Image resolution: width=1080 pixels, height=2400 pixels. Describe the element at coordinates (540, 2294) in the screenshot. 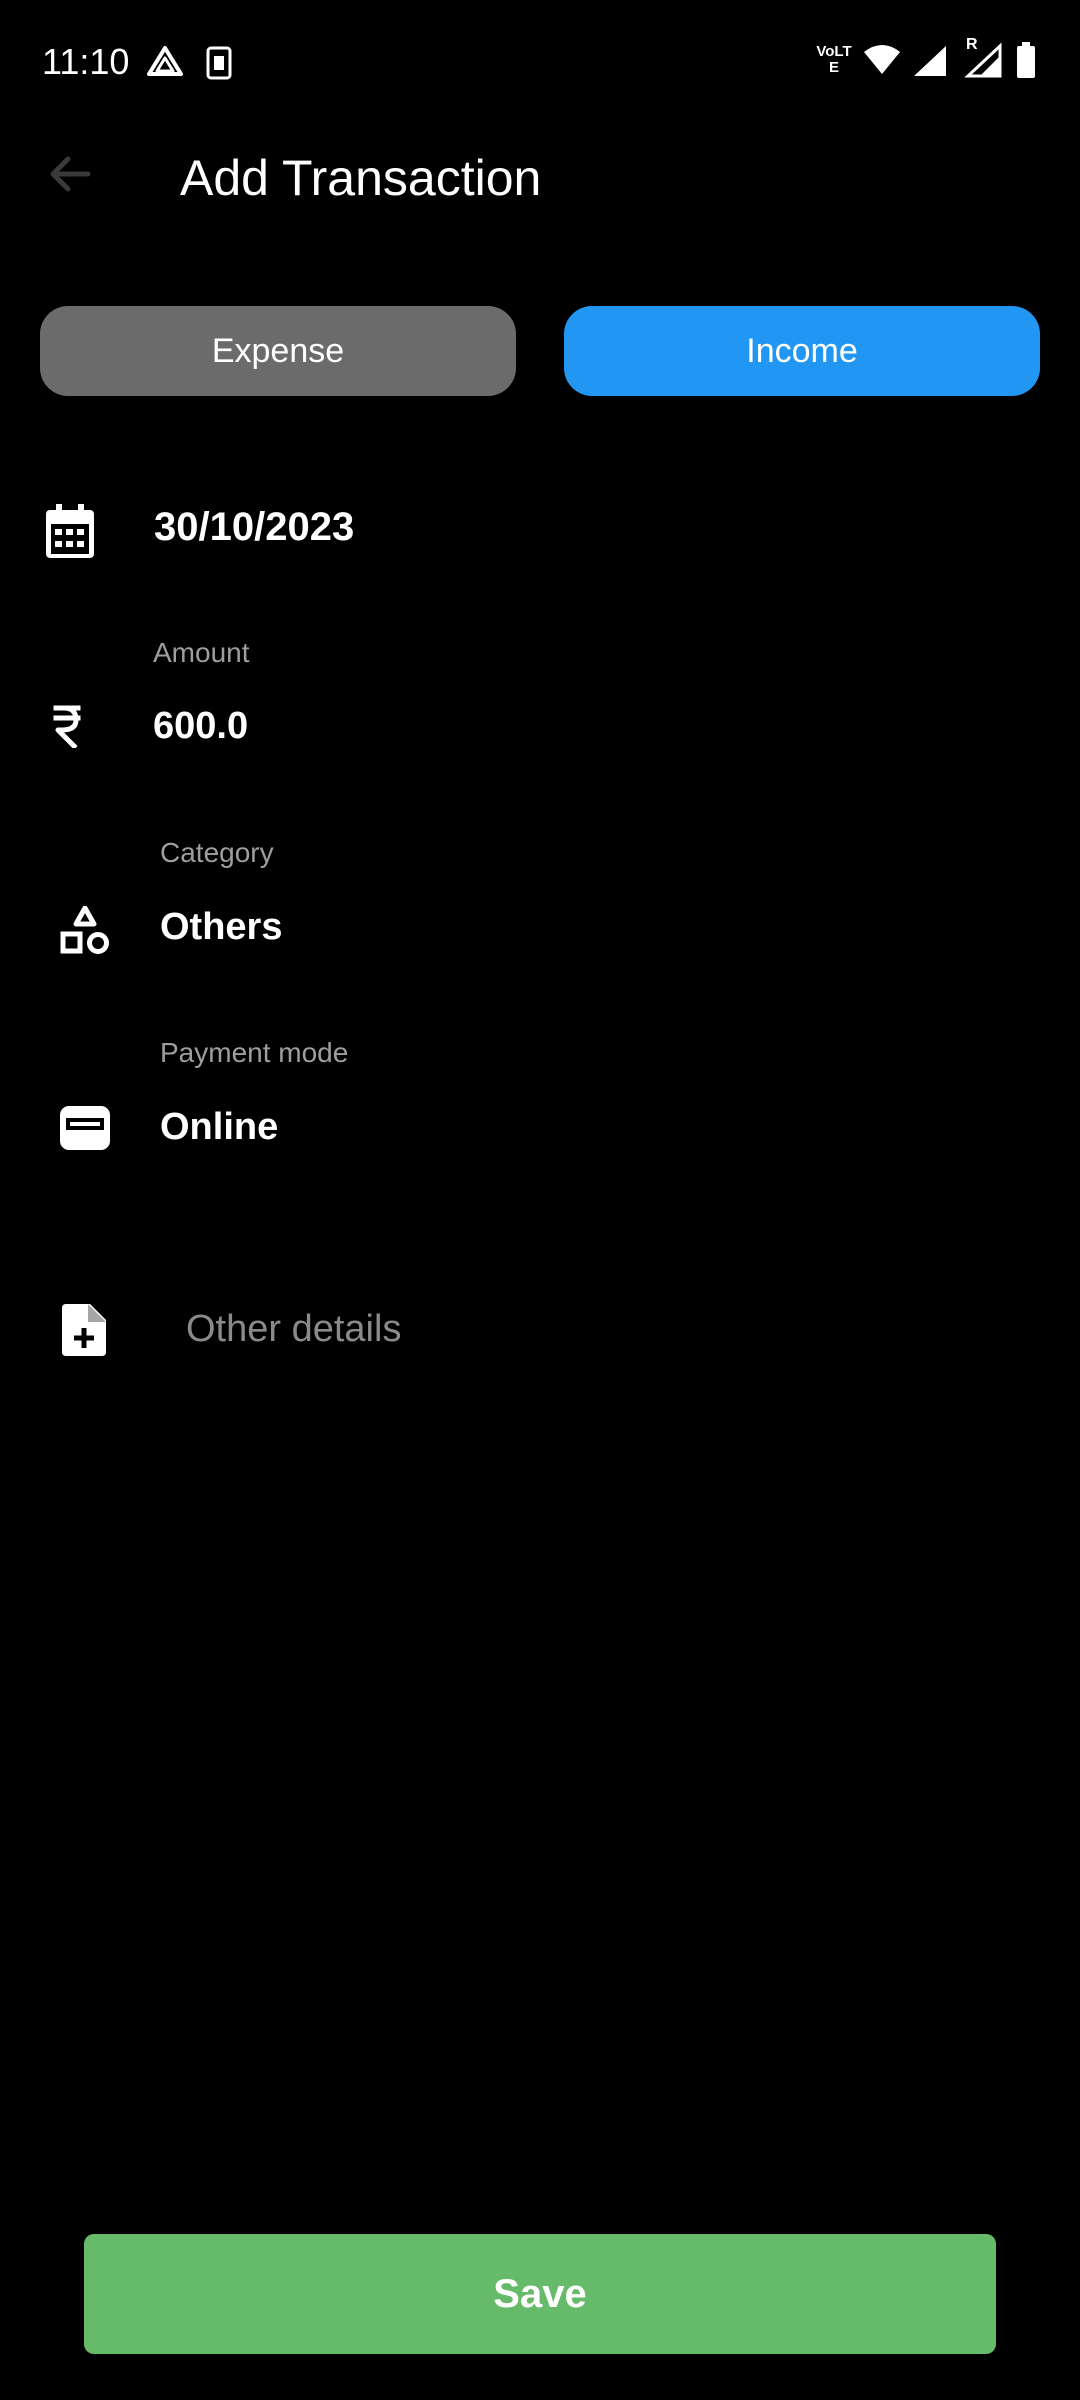

I see `save-button: Save` at that location.